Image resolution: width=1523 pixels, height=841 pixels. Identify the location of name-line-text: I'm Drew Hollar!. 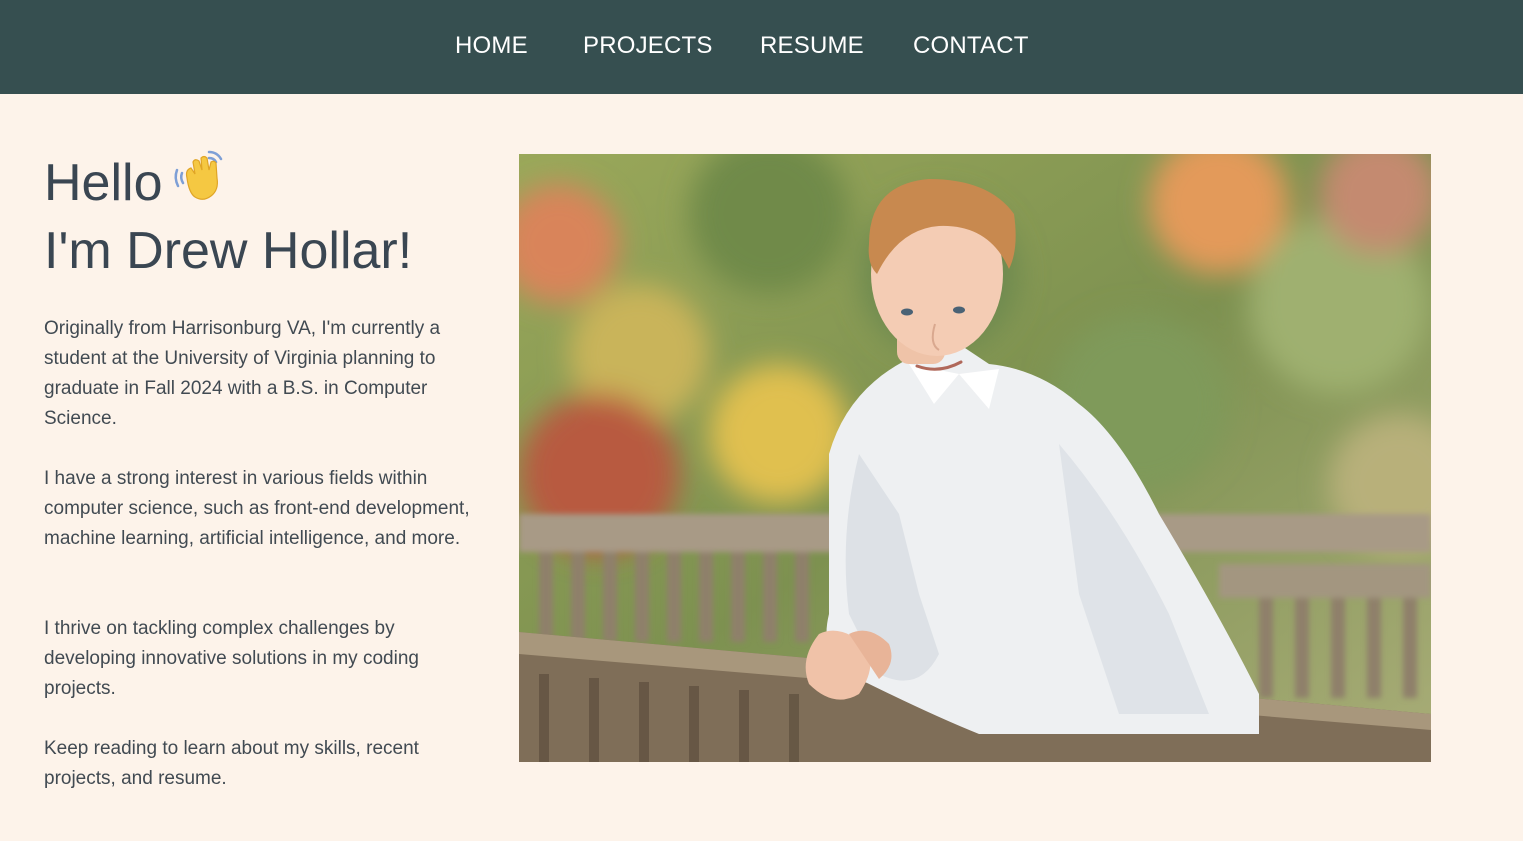
(228, 251).